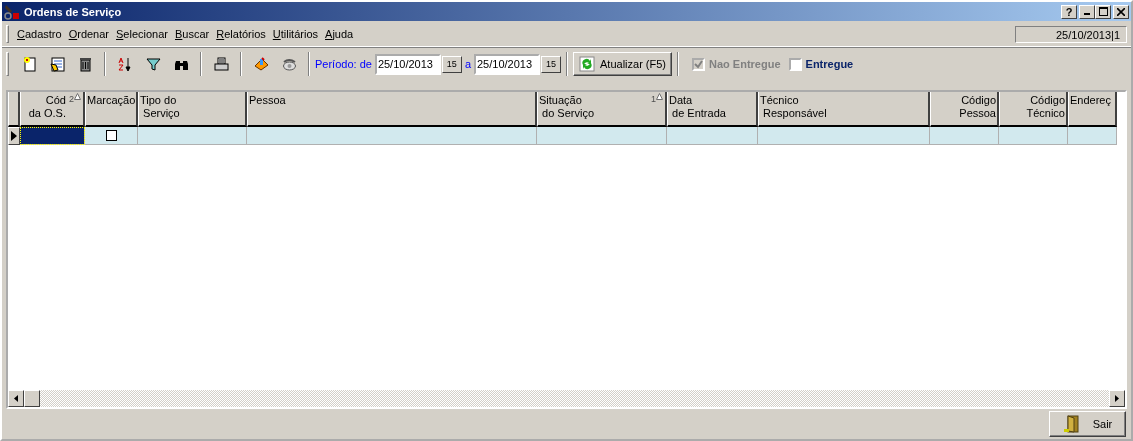 Image resolution: width=1133 pixels, height=441 pixels. What do you see at coordinates (407, 64) in the screenshot?
I see `start-date-field: 25/10/2013` at bounding box center [407, 64].